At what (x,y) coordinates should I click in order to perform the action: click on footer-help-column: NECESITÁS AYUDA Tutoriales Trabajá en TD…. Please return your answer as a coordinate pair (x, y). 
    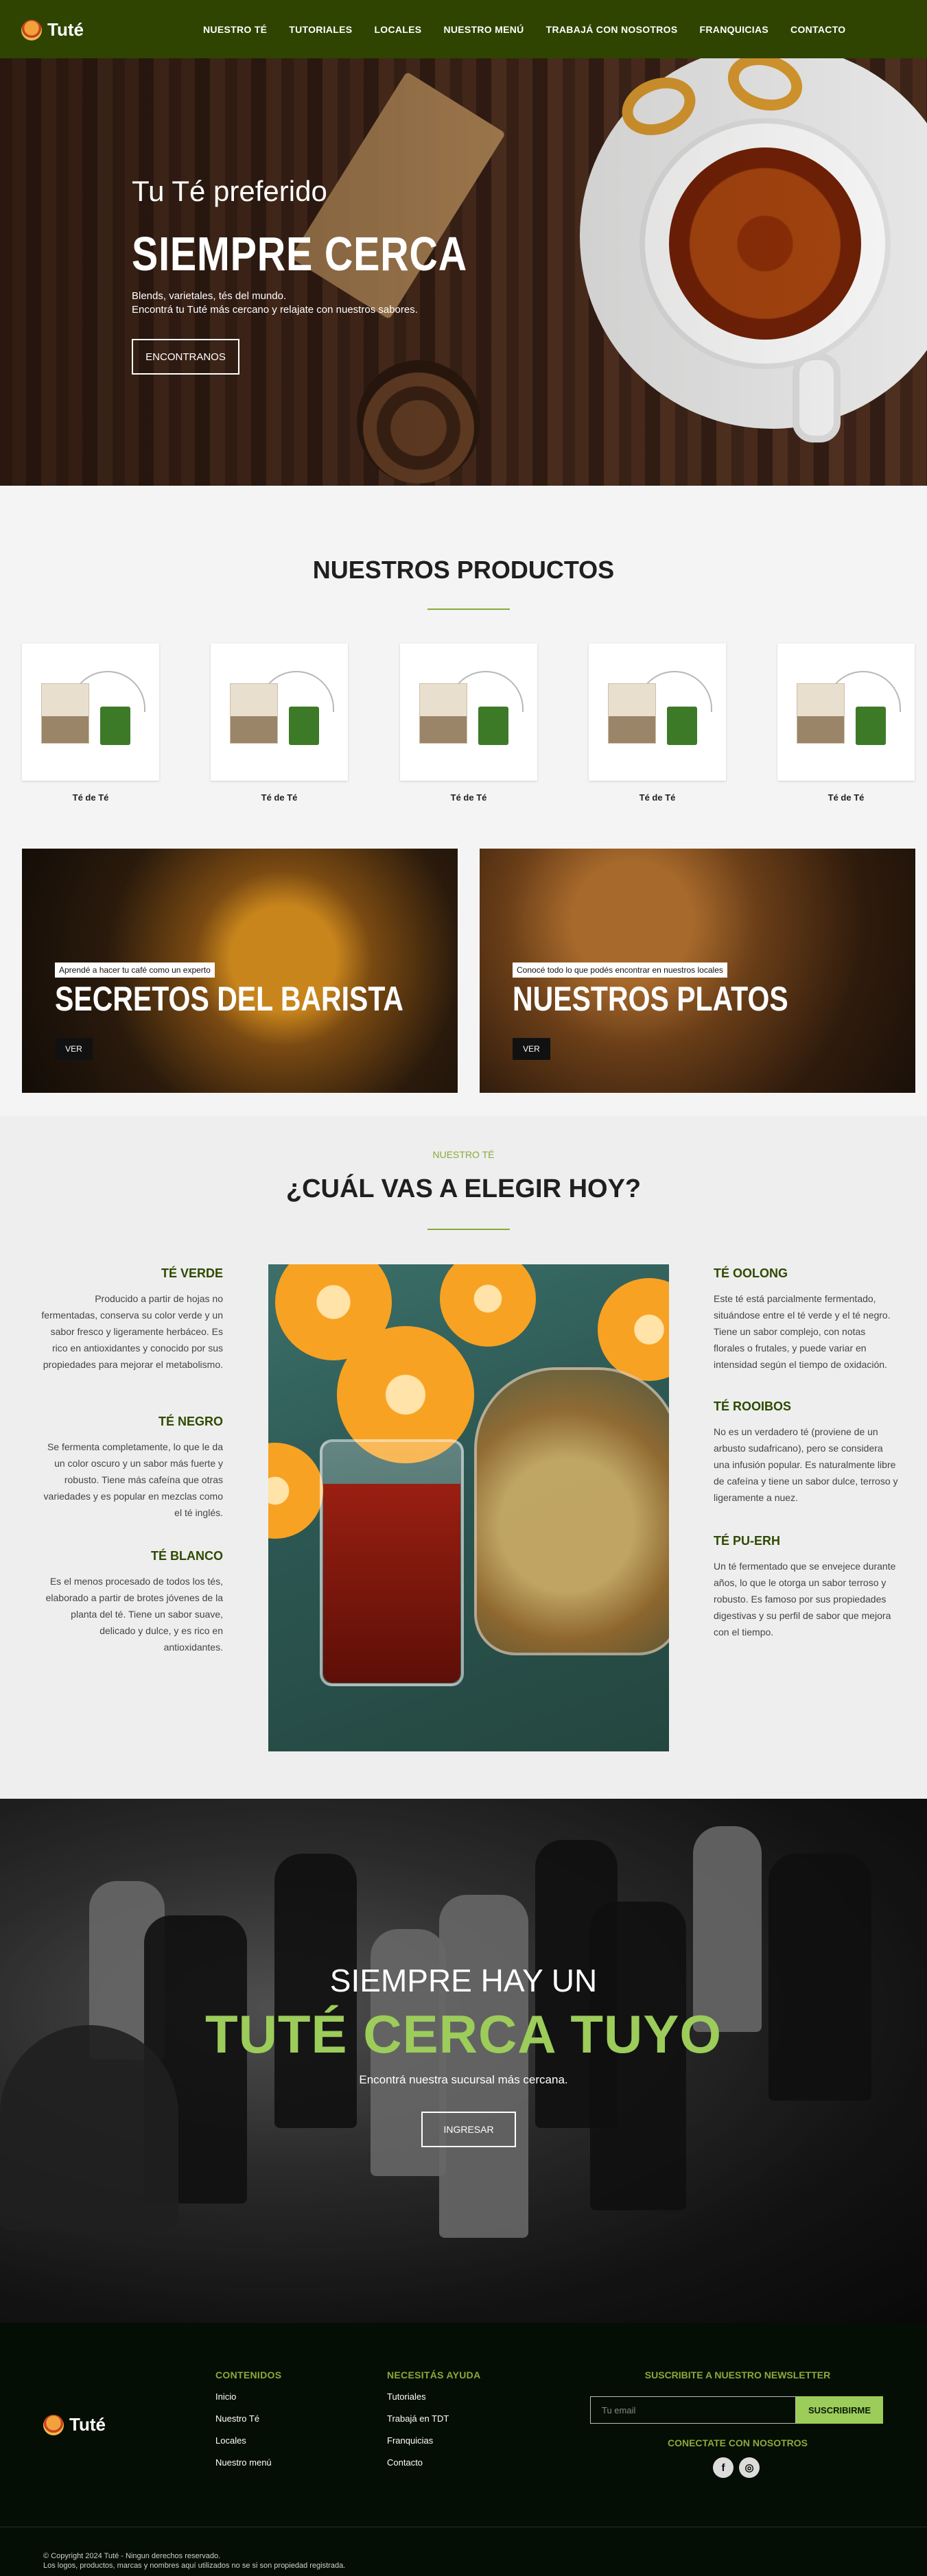
    Looking at the image, I should click on (434, 2424).